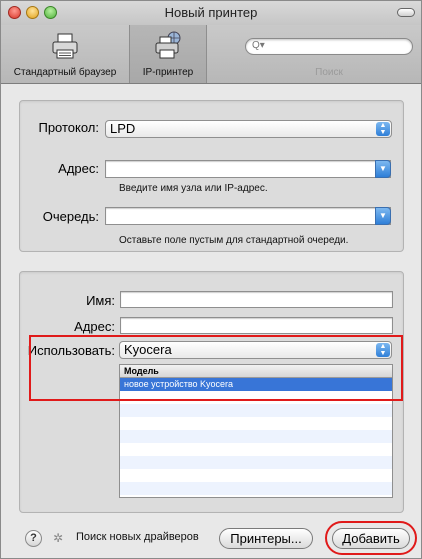  What do you see at coordinates (33, 538) in the screenshot?
I see `help-button: ?` at bounding box center [33, 538].